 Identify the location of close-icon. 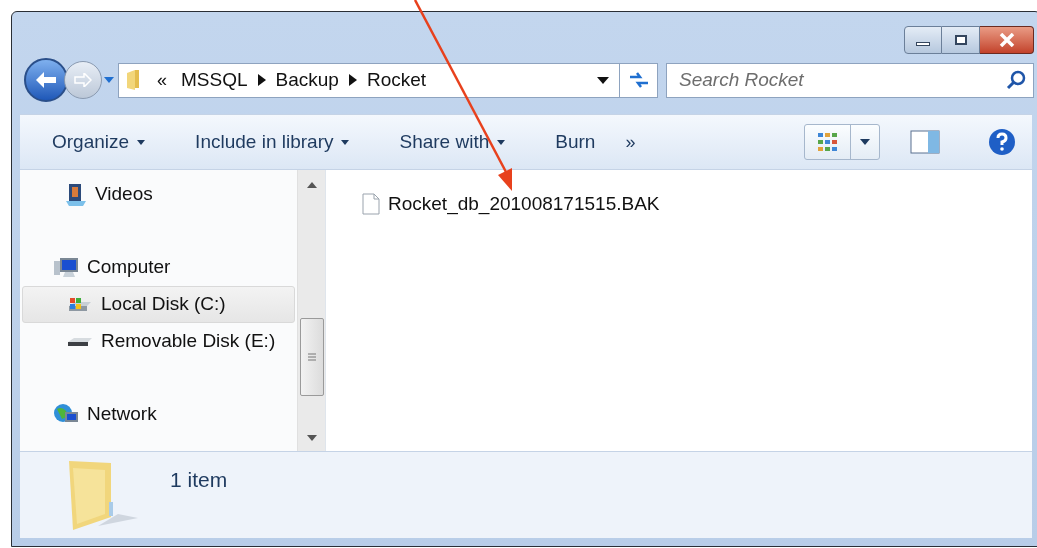
(1006, 40).